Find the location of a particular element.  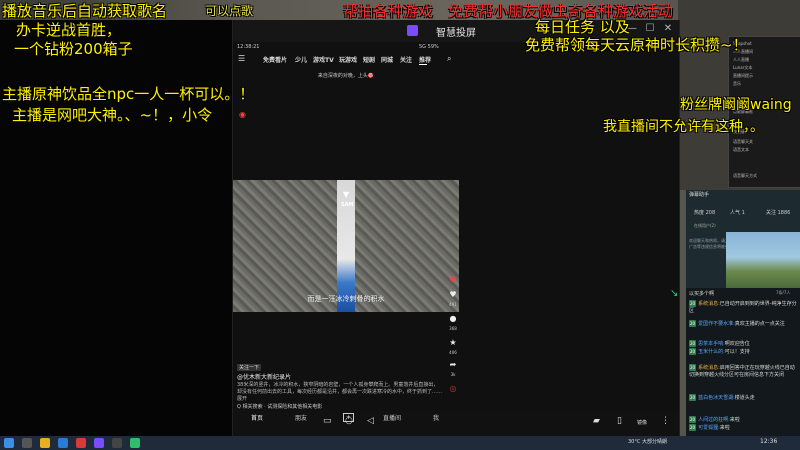

chat-username: 爱国作不要水准: is located at coordinates (716, 324).